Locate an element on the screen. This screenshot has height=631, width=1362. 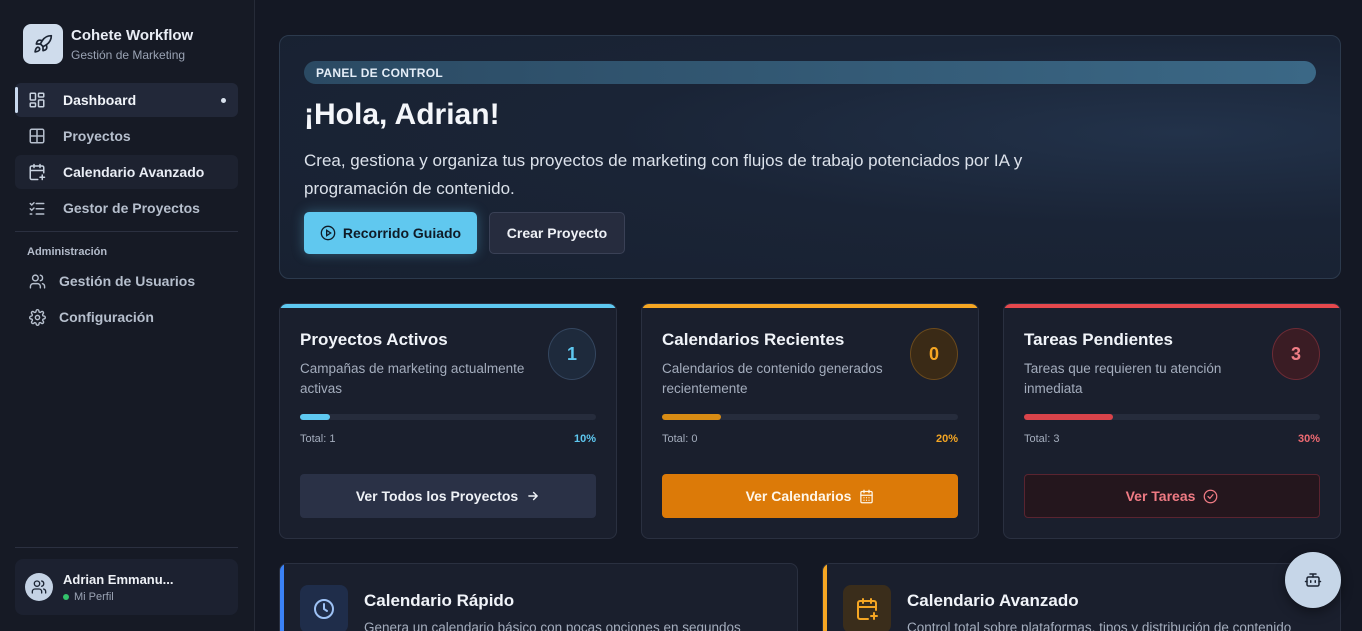
total-label: Total: 1 is located at coordinates (318, 439).